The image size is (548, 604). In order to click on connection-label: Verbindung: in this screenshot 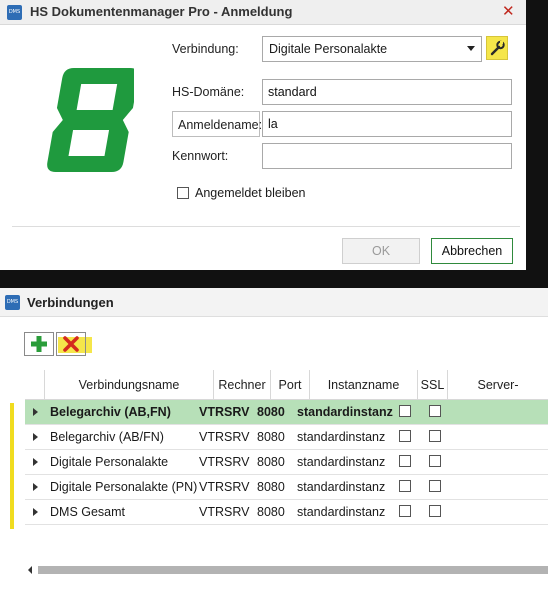, I will do `click(205, 49)`.